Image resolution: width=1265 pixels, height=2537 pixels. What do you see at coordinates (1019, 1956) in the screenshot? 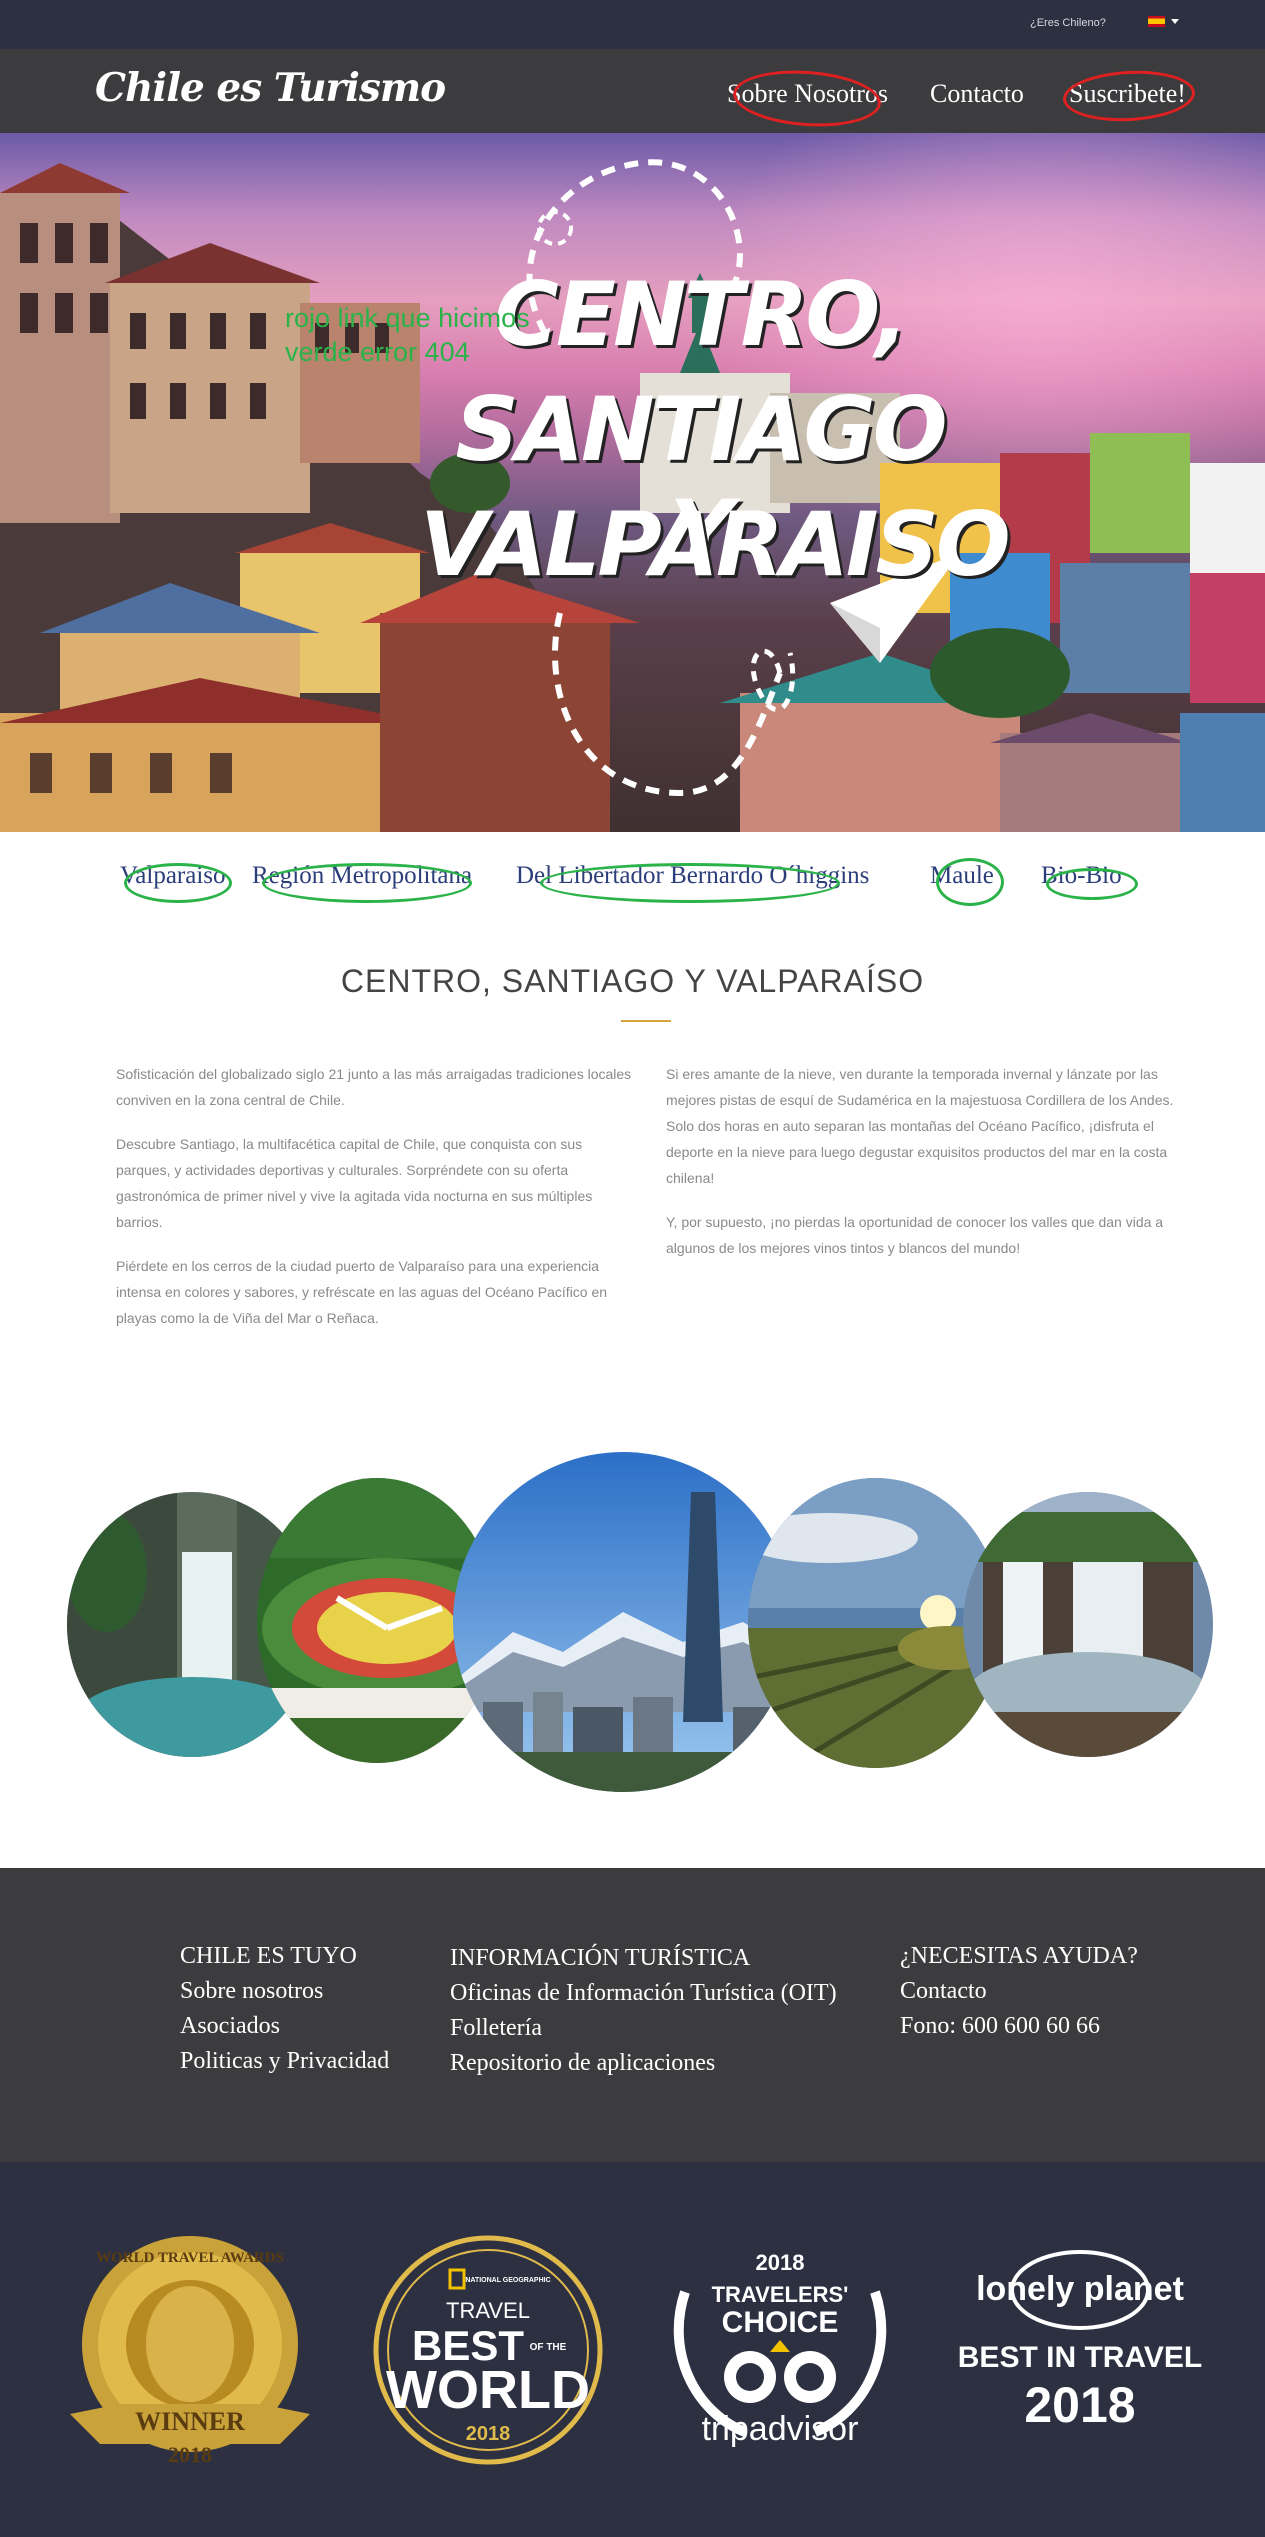
I see `footer-heading: ¿NECESITAS AYUDA?` at bounding box center [1019, 1956].